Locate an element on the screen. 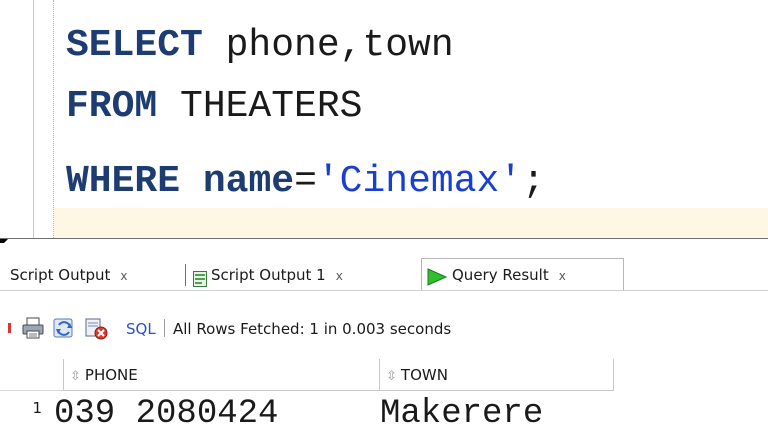 The height and width of the screenshot is (438, 768). keyword-from: FROM is located at coordinates (112, 106).